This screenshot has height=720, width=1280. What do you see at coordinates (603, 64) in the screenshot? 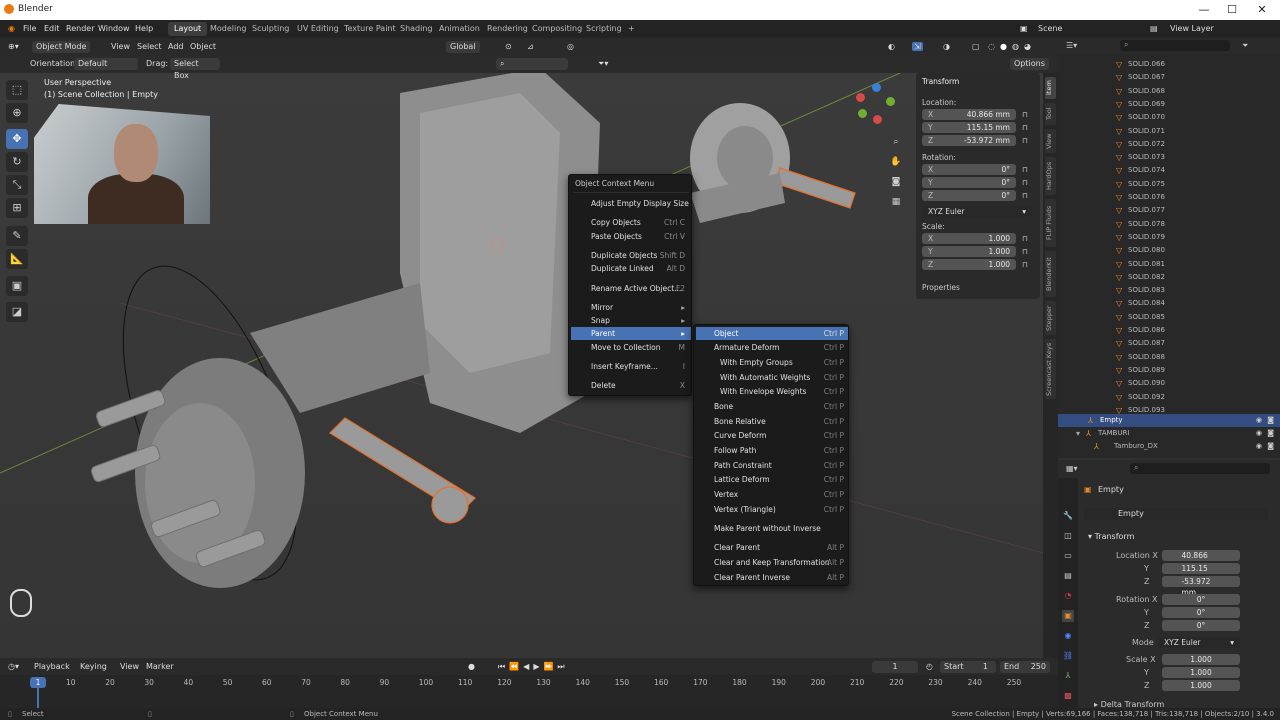
I see `filter-icon: ⏷▾` at bounding box center [603, 64].